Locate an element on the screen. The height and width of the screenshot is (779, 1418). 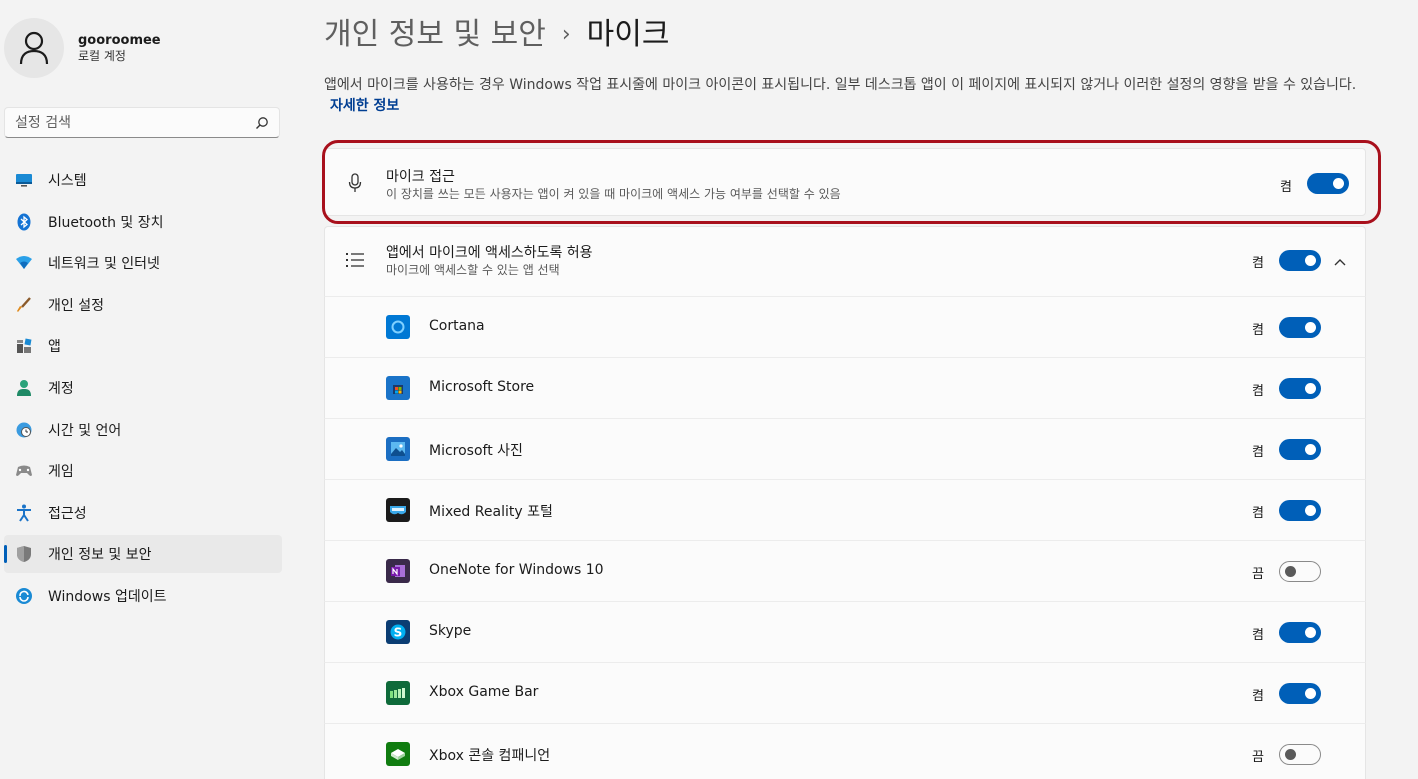
list-icon is located at coordinates (355, 260).